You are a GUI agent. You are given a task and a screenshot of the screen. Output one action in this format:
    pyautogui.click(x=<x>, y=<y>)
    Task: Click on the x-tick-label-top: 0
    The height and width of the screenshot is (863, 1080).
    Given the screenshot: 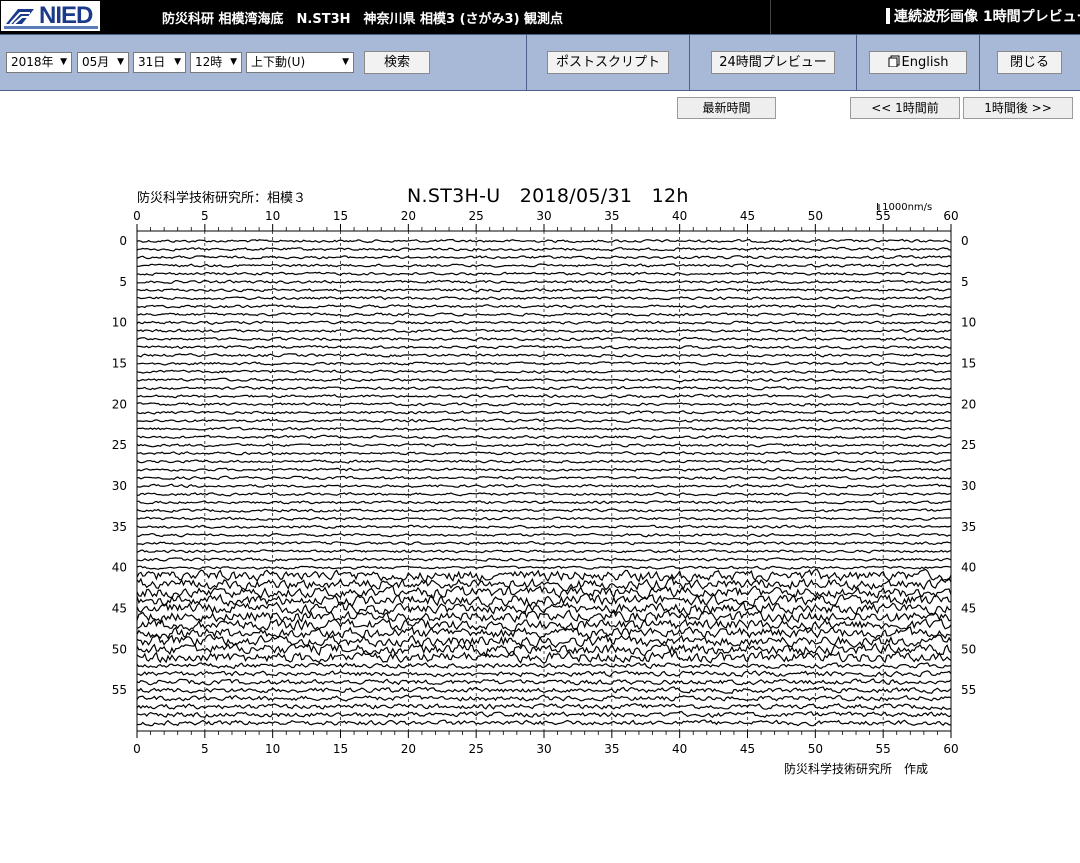 What is the action you would take?
    pyautogui.click(x=137, y=216)
    